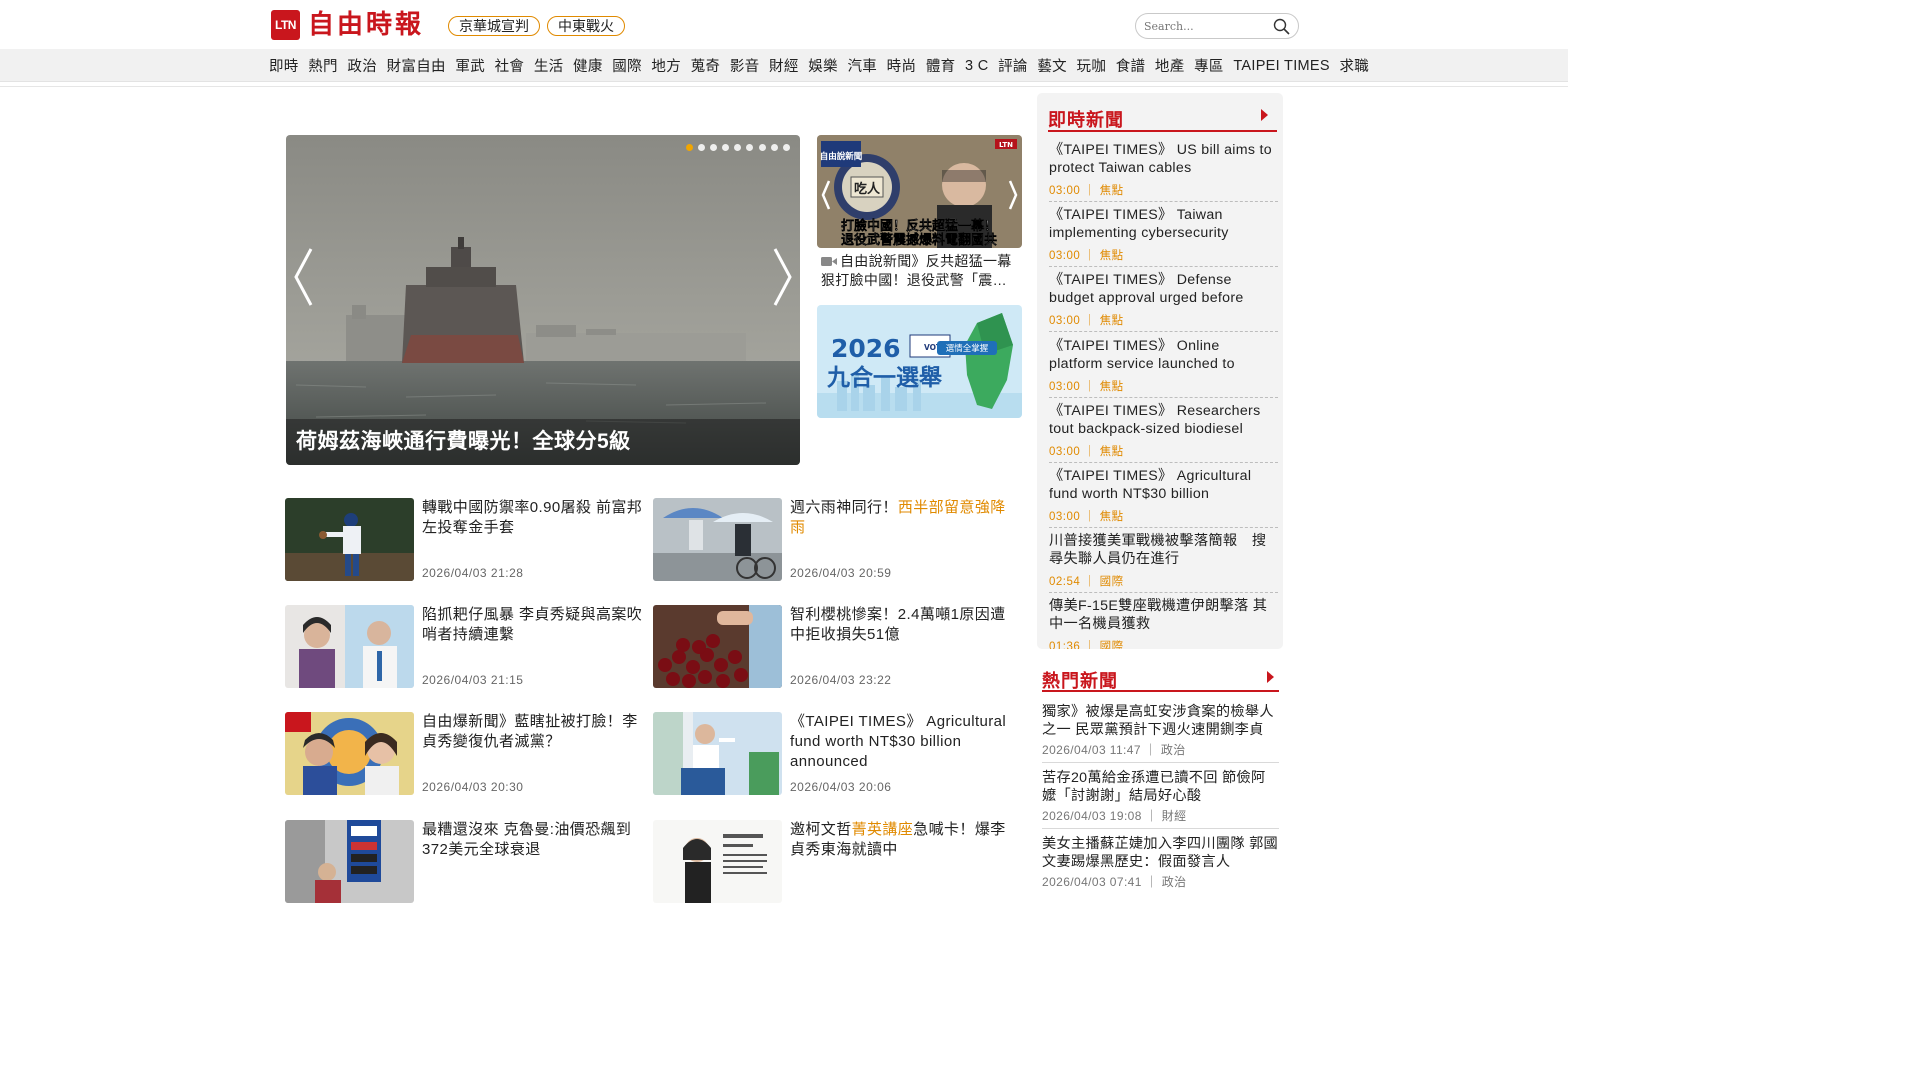 Image resolution: width=1920 pixels, height=1080 pixels. What do you see at coordinates (465, 754) in the screenshot?
I see `news-item-5: 自由爆新聞》藍瞎扯被打臉！李貞秀變復仇者滅黨？ 2026/04/03 20:30` at bounding box center [465, 754].